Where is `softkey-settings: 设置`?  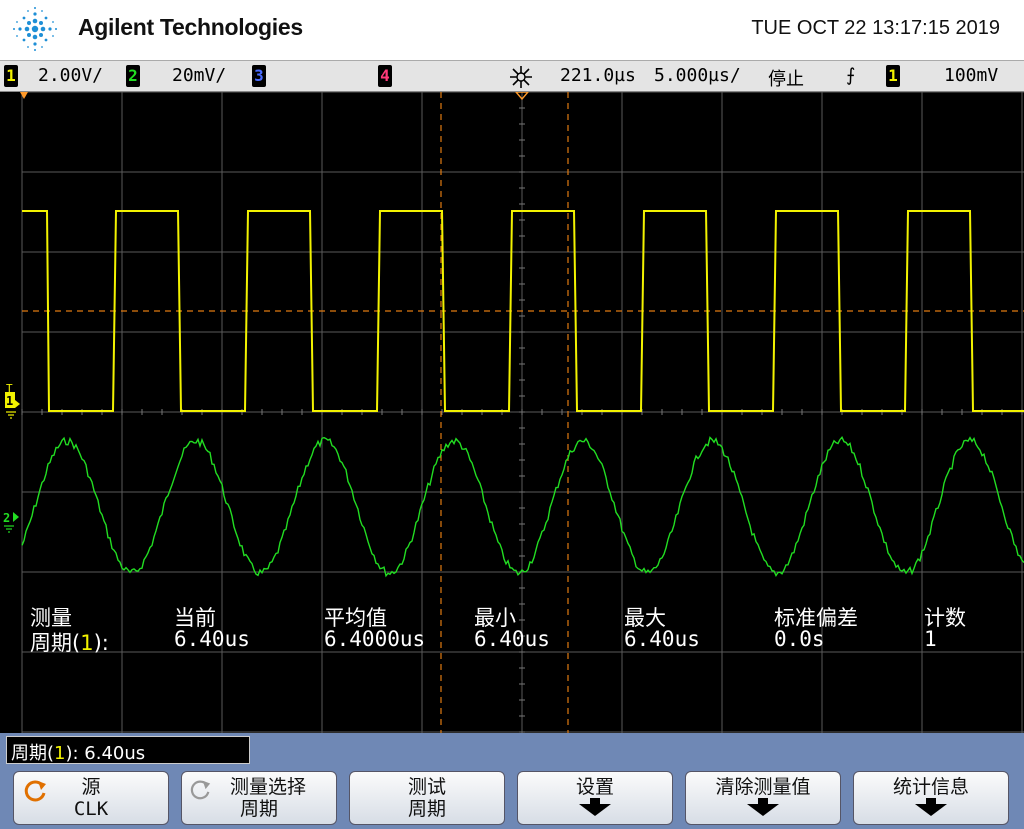 softkey-settings: 设置 is located at coordinates (595, 798).